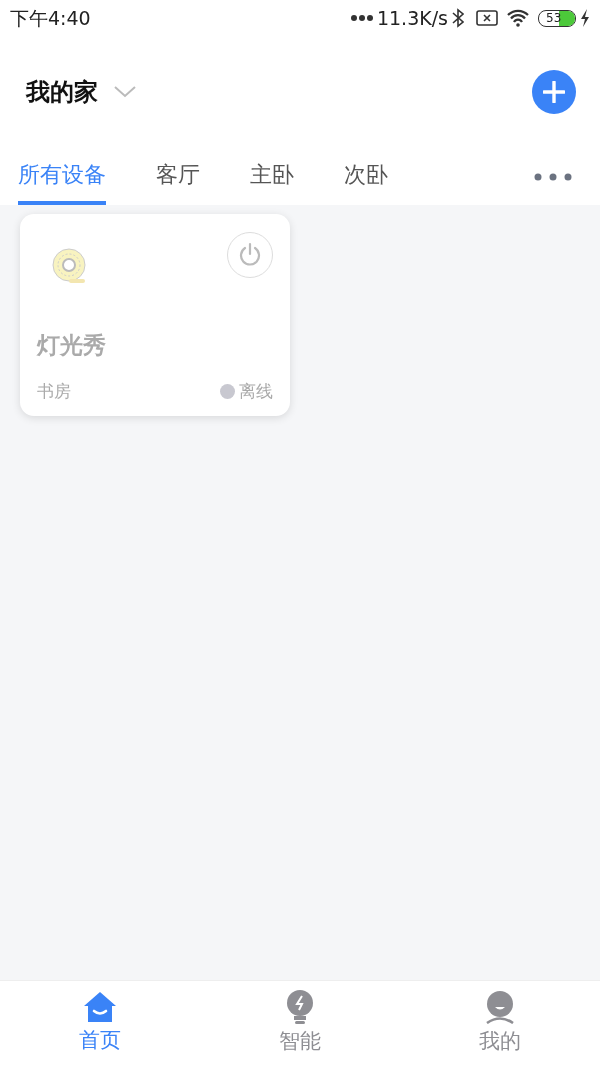 The width and height of the screenshot is (600, 1067). I want to click on more-icon, so click(553, 176).